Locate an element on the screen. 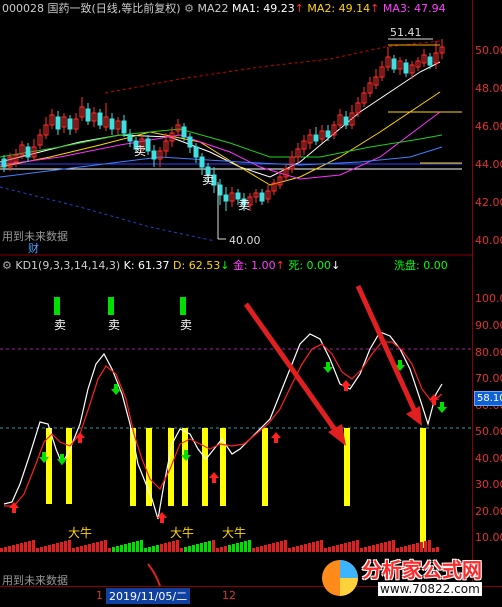 This screenshot has height=607, width=502. kd-title: KD1(9,3,3,14,14,3) is located at coordinates (67, 265).